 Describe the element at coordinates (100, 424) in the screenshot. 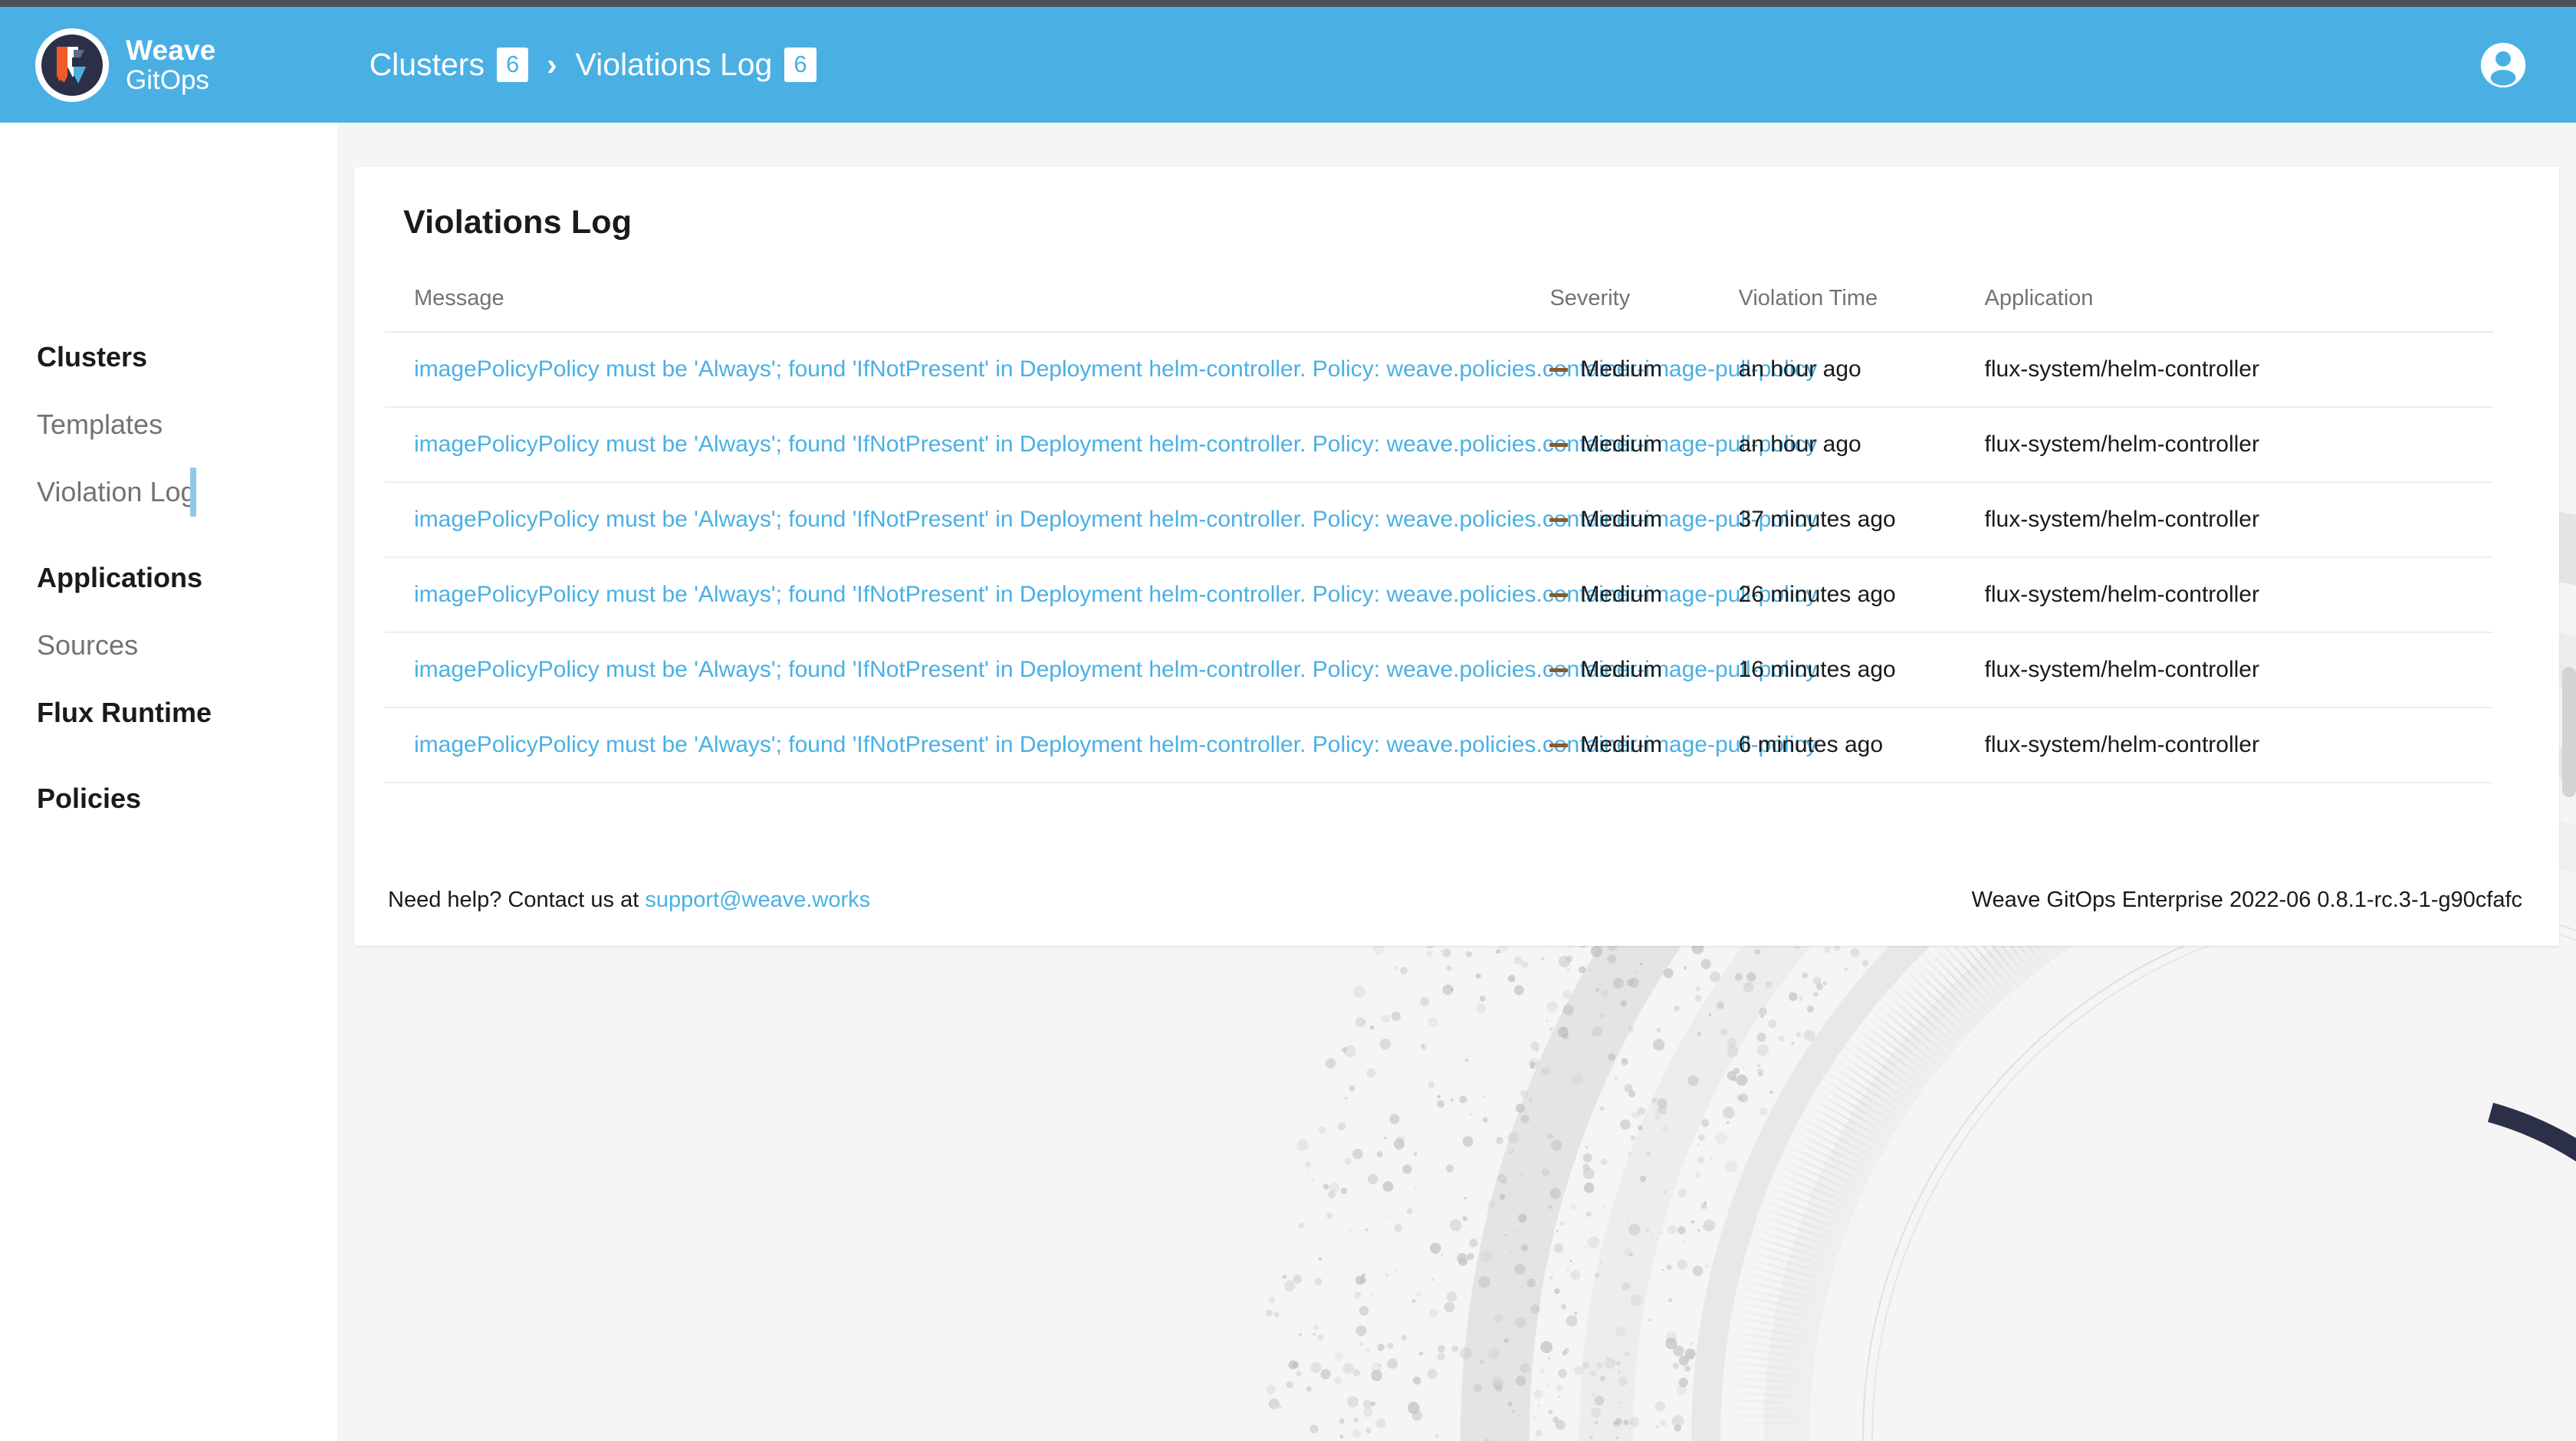

I see `sidebar-item-label: Templates` at that location.